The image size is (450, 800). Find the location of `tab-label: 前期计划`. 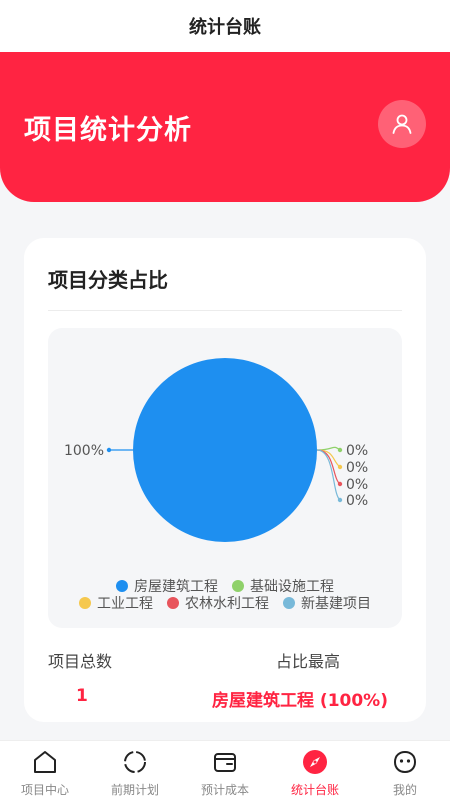

tab-label: 前期计划 is located at coordinates (134, 790).